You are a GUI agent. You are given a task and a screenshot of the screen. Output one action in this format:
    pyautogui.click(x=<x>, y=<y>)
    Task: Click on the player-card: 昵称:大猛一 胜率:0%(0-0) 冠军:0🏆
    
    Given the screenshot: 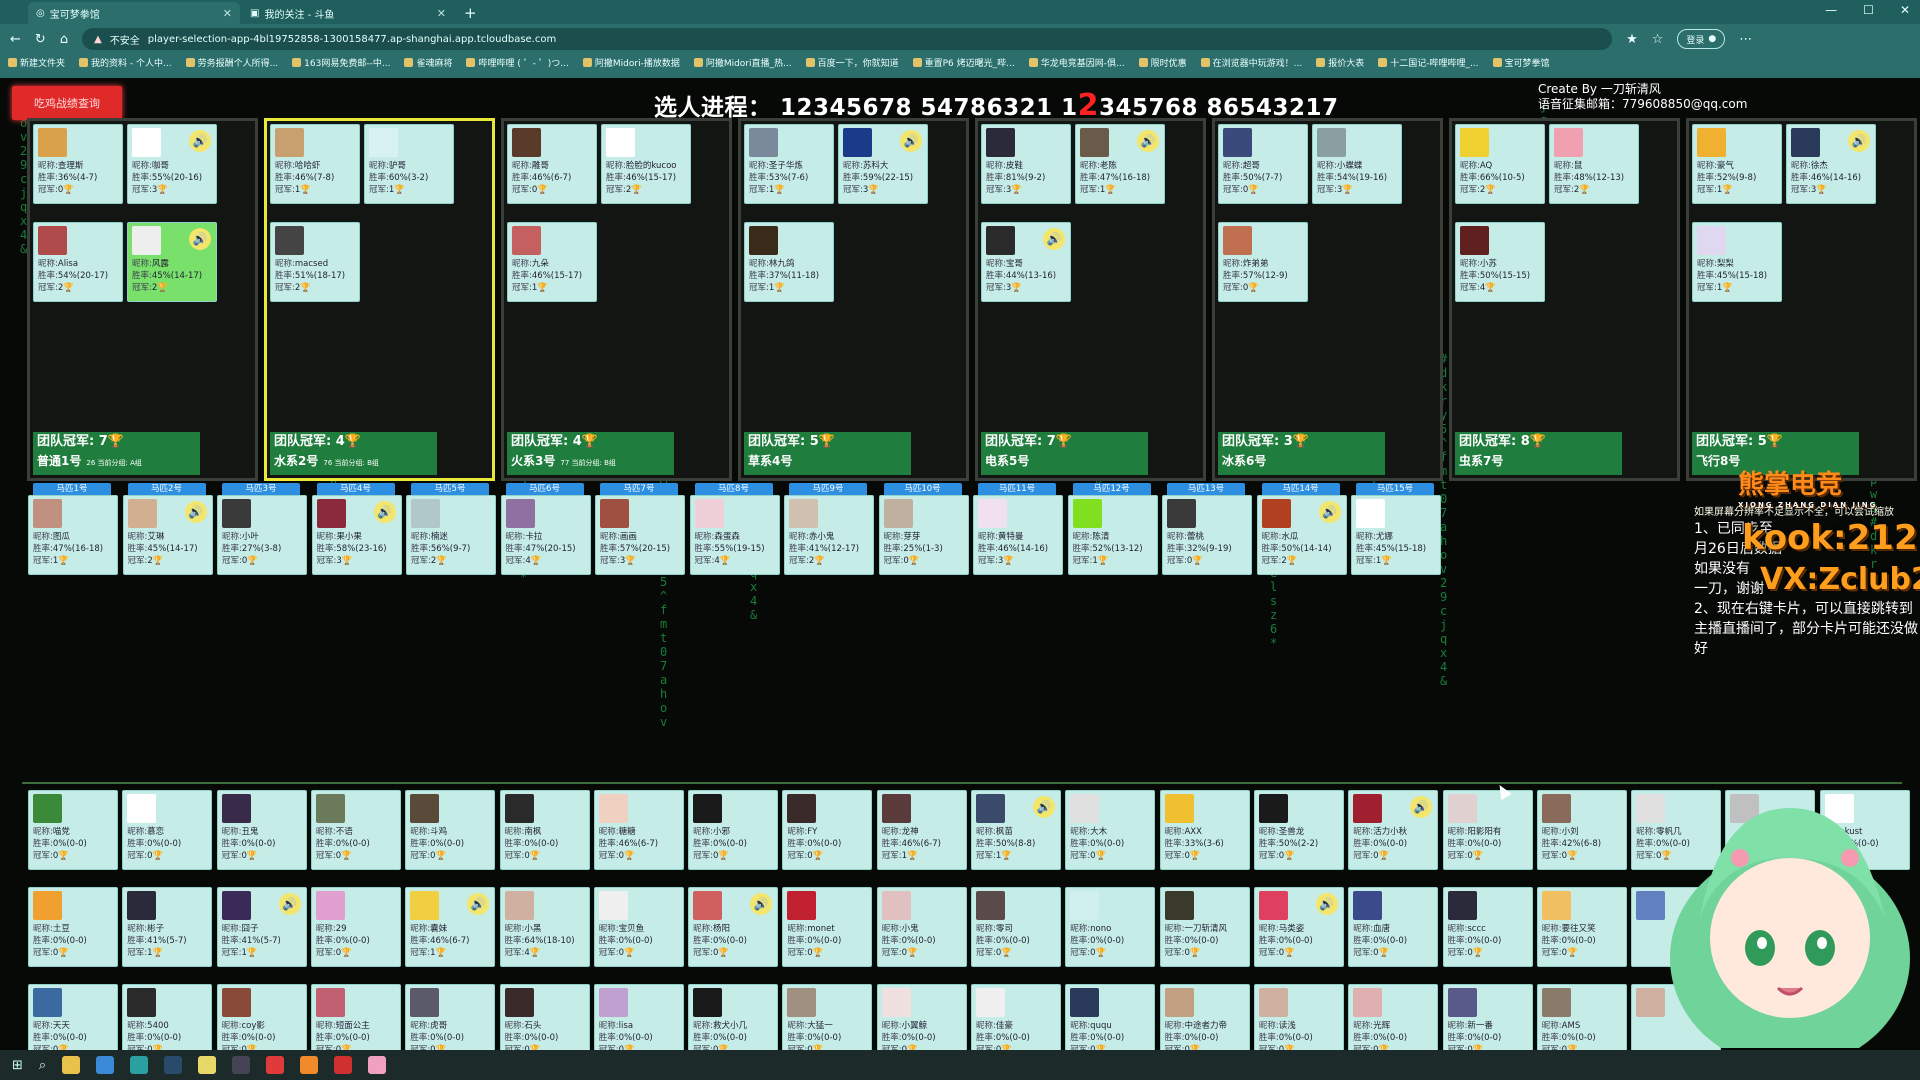 What is the action you would take?
    pyautogui.click(x=827, y=1017)
    